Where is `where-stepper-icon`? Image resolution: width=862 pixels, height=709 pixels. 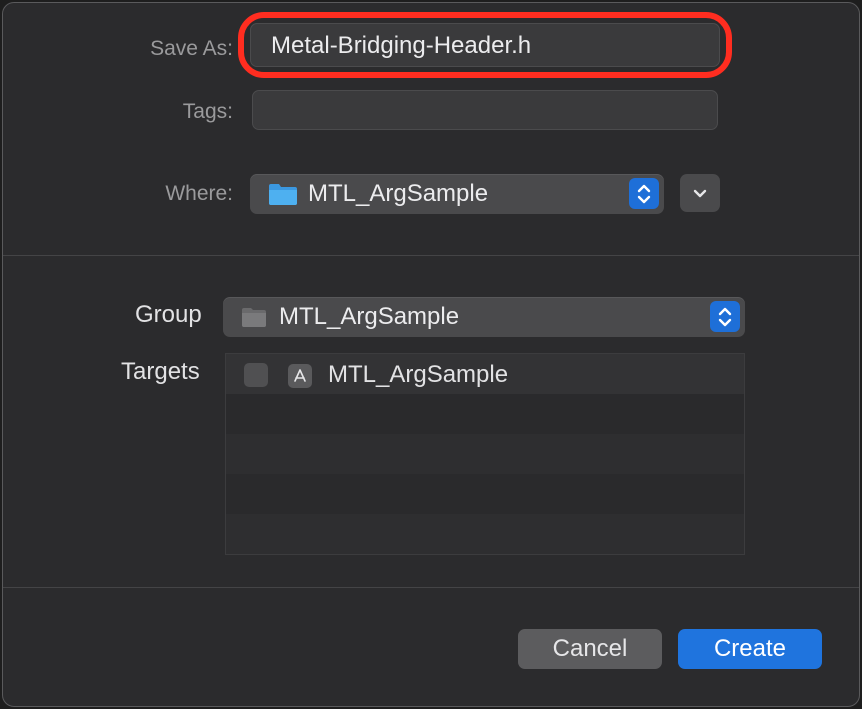
where-stepper-icon is located at coordinates (644, 193).